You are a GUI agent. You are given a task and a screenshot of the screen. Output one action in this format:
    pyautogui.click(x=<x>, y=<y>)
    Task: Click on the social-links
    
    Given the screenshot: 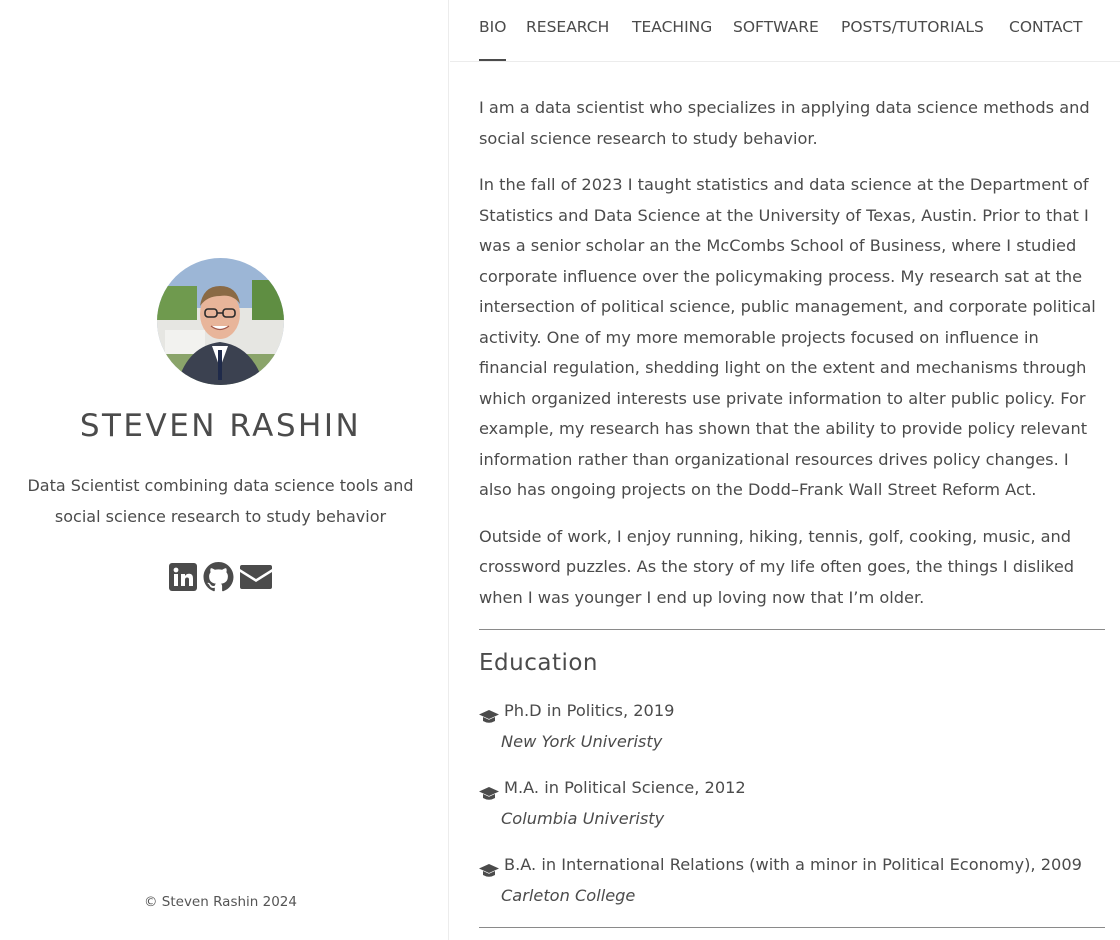 What is the action you would take?
    pyautogui.click(x=220, y=577)
    